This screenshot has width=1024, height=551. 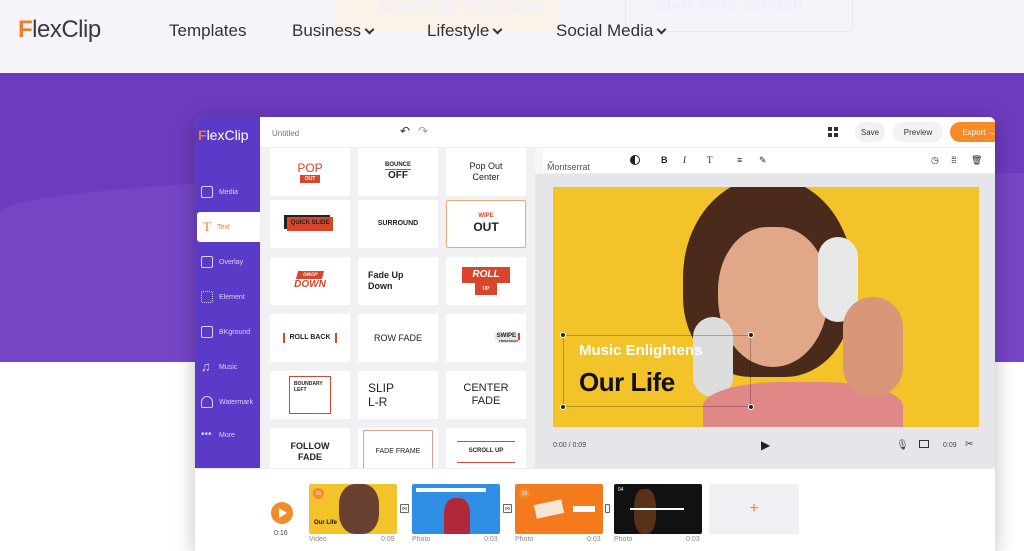 I want to click on align-icon: ≡, so click(x=739, y=160).